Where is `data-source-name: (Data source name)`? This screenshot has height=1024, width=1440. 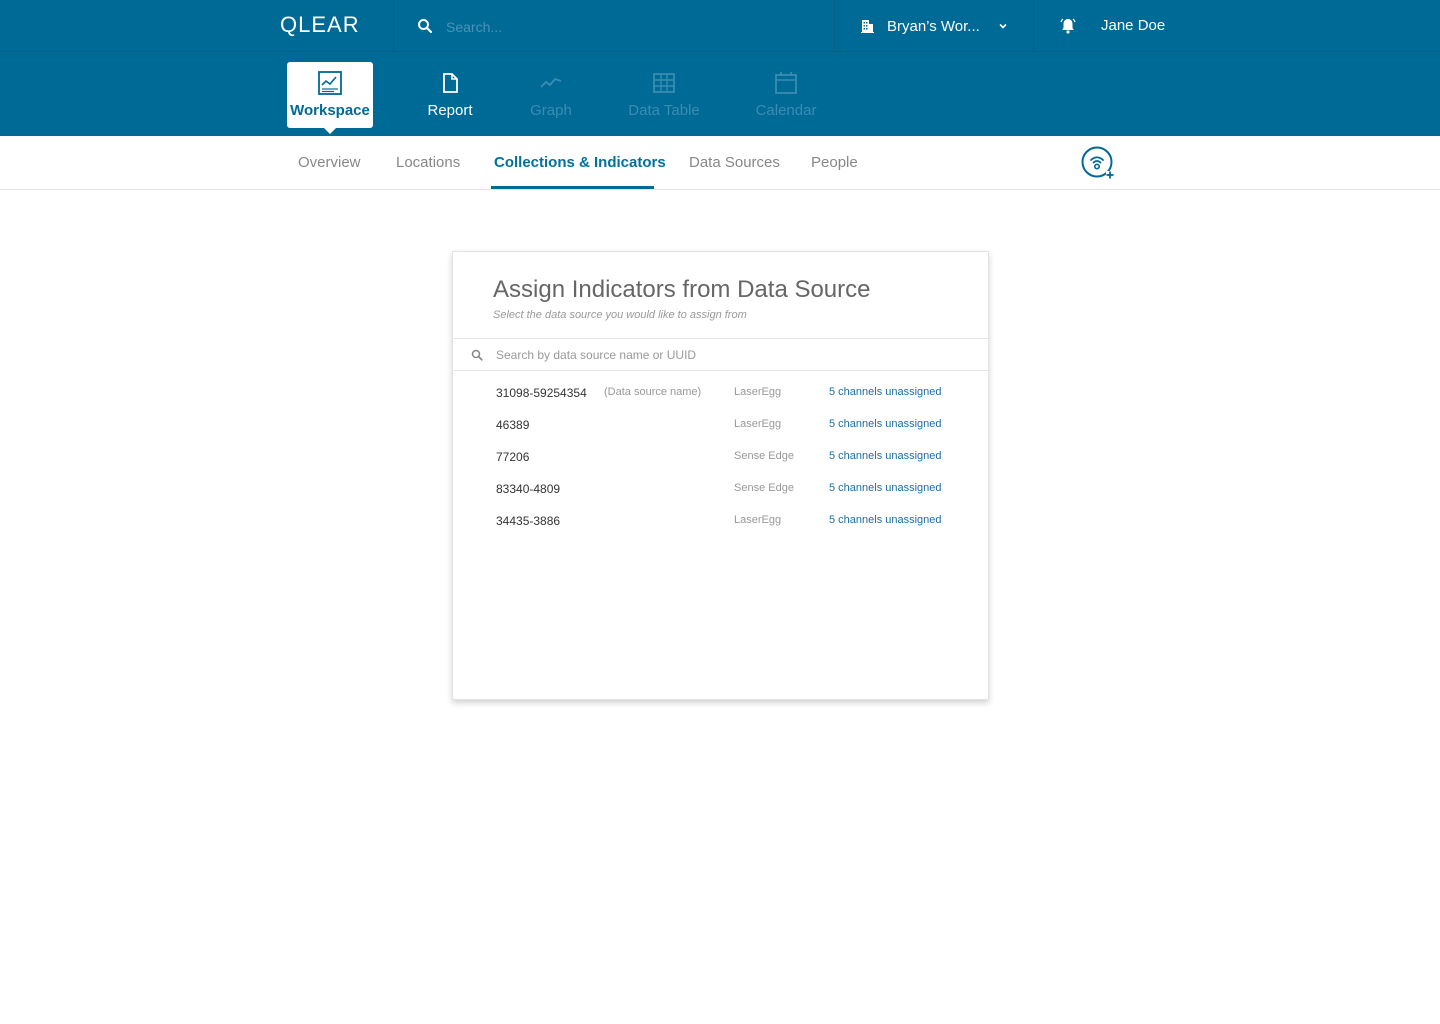 data-source-name: (Data source name) is located at coordinates (653, 392).